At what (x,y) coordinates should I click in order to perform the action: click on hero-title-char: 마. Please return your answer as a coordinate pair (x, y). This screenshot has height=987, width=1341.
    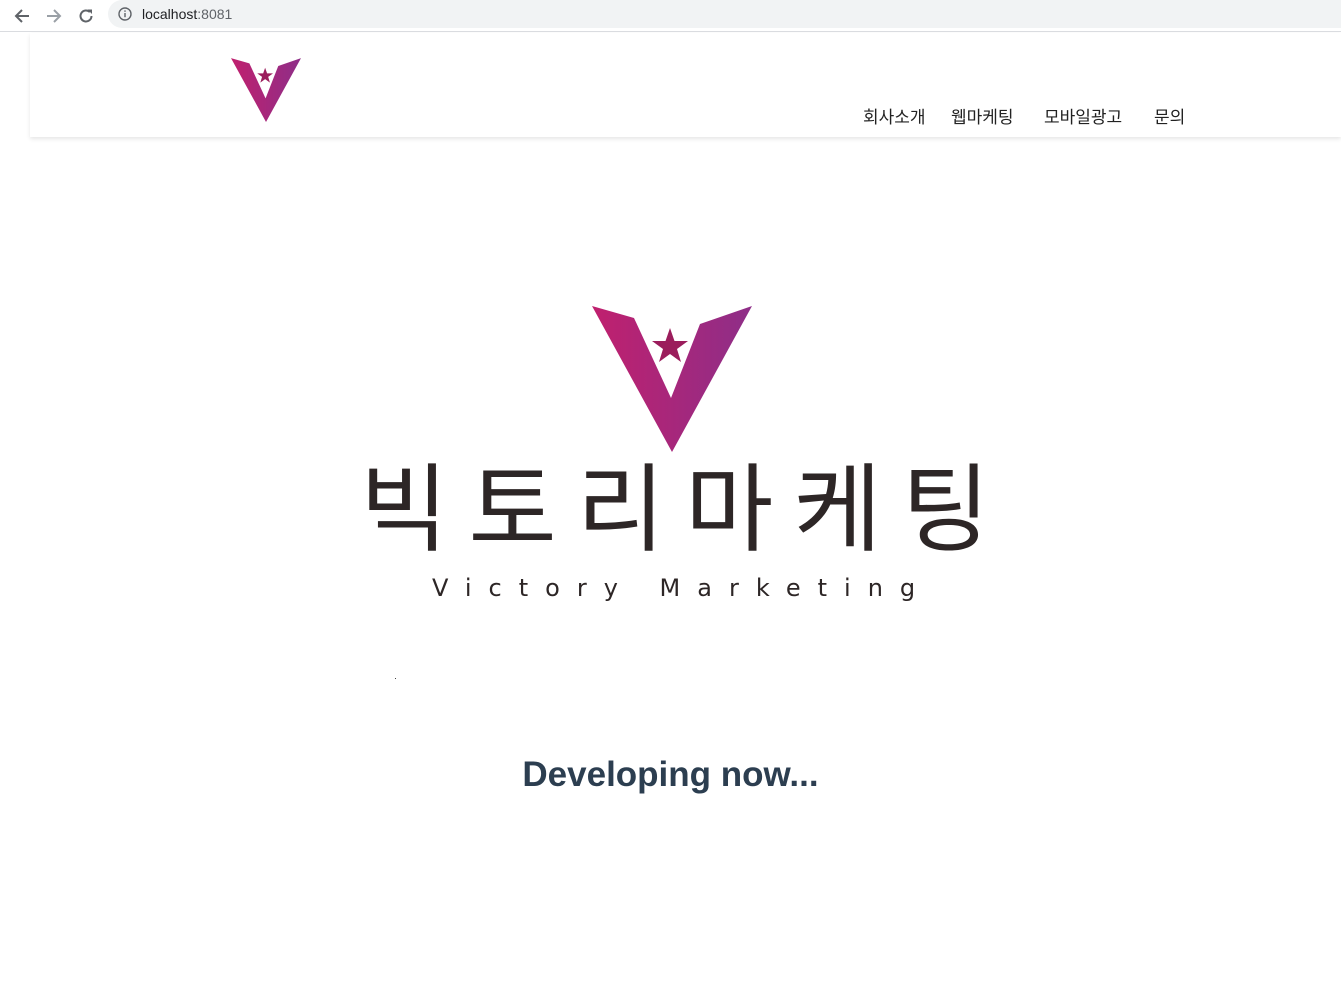
    Looking at the image, I should click on (729, 510).